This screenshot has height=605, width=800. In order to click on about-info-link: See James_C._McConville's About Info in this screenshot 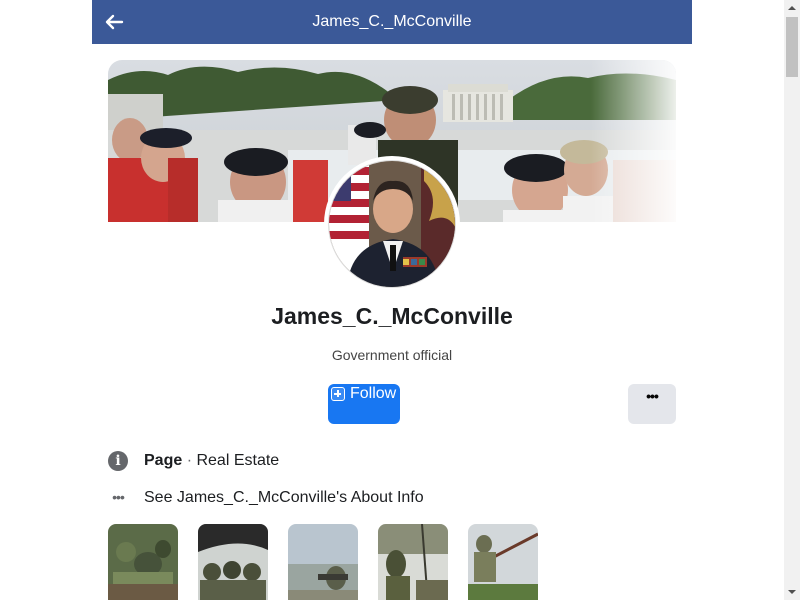, I will do `click(284, 498)`.